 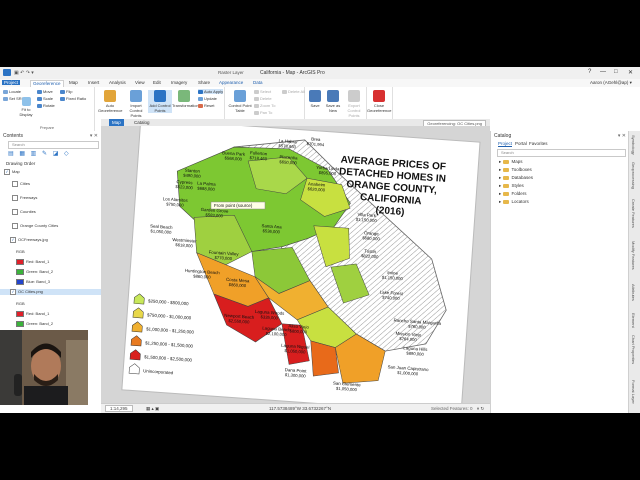 What do you see at coordinates (515, 170) in the screenshot?
I see `catalog-item: ▸ Toolboxes` at bounding box center [515, 170].